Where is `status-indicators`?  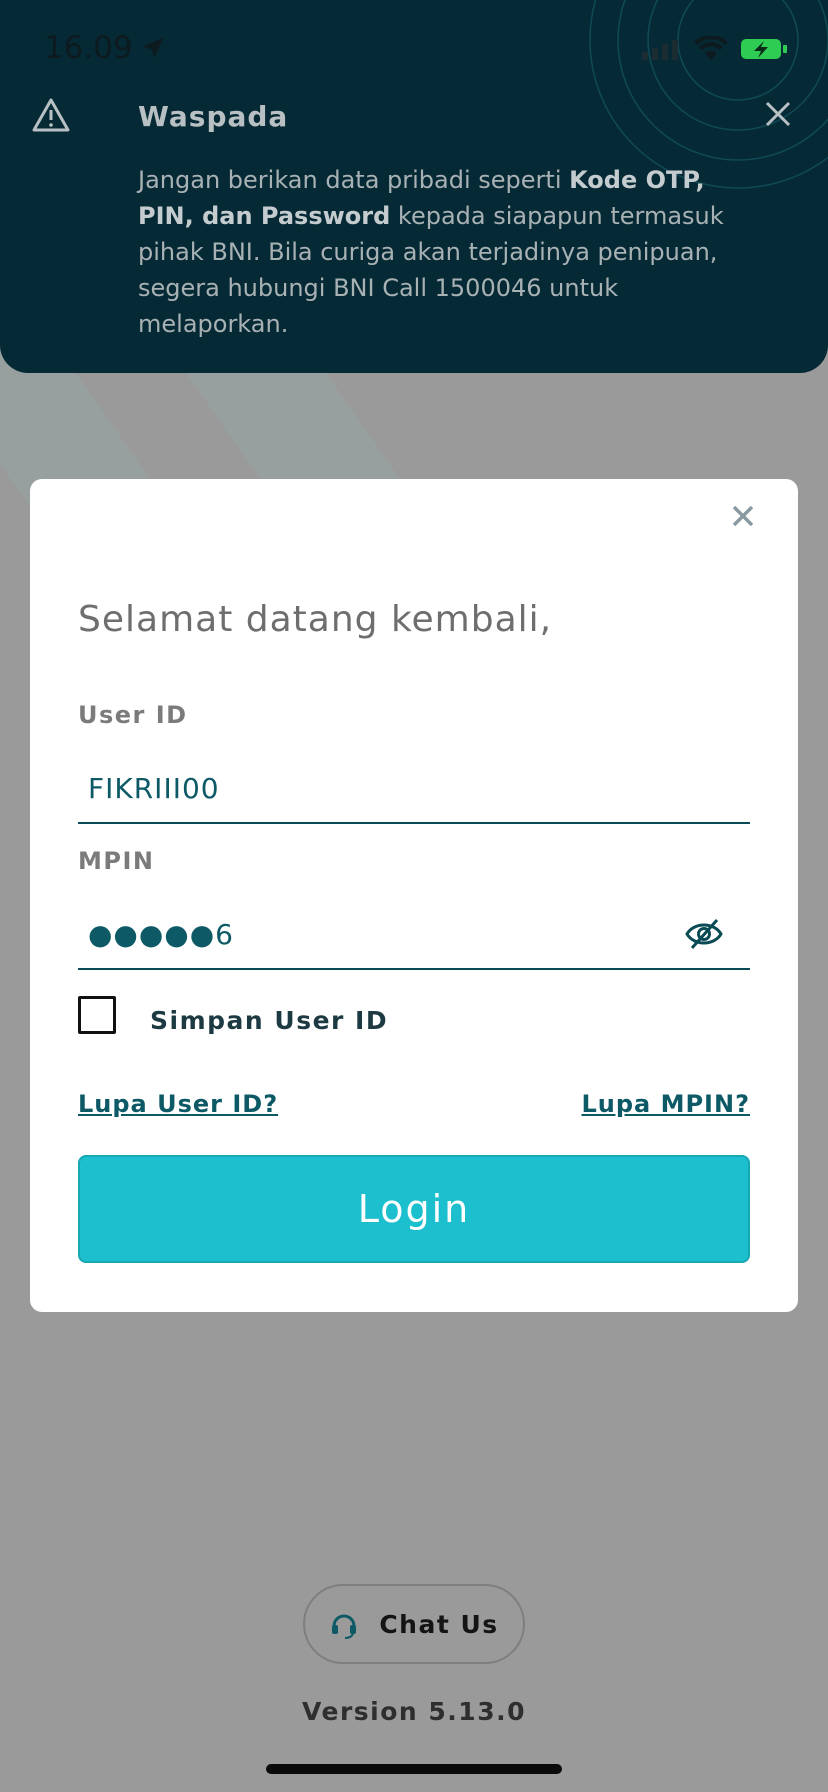 status-indicators is located at coordinates (715, 49).